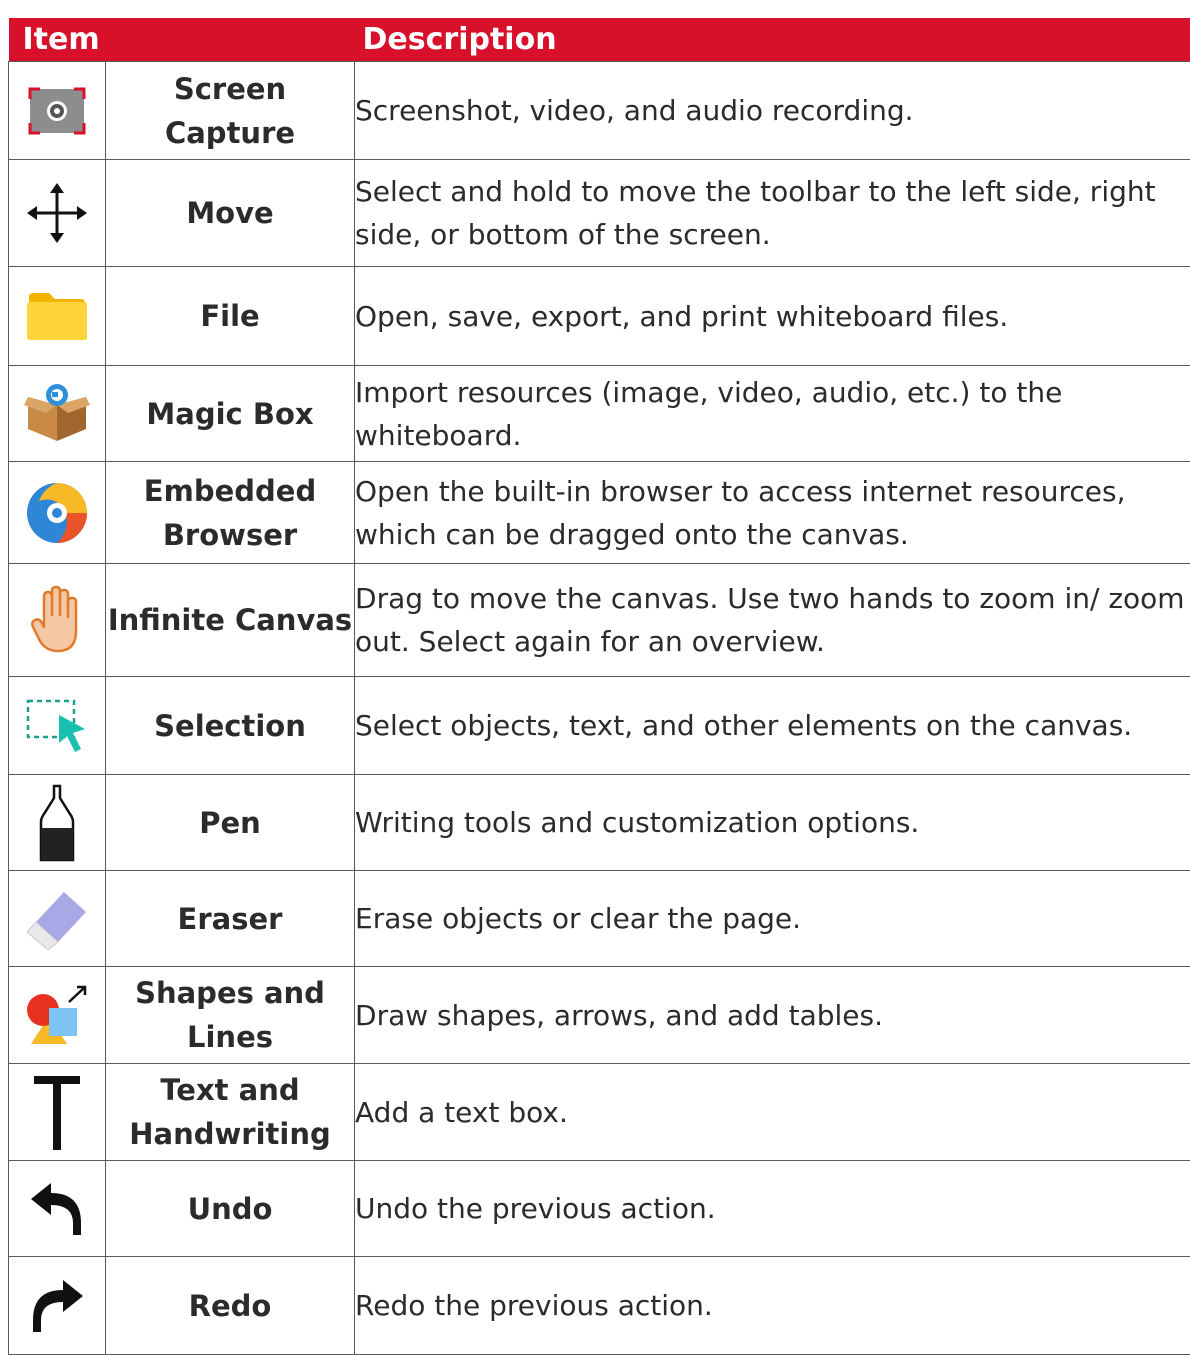  I want to click on row-description: Screenshot, video, and audio recording., so click(772, 111).